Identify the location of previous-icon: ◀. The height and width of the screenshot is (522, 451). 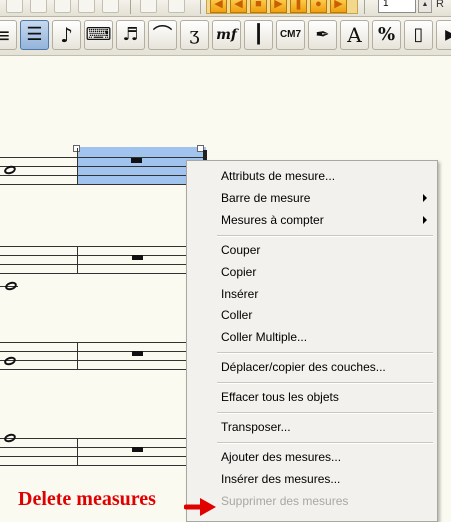
(238, 6).